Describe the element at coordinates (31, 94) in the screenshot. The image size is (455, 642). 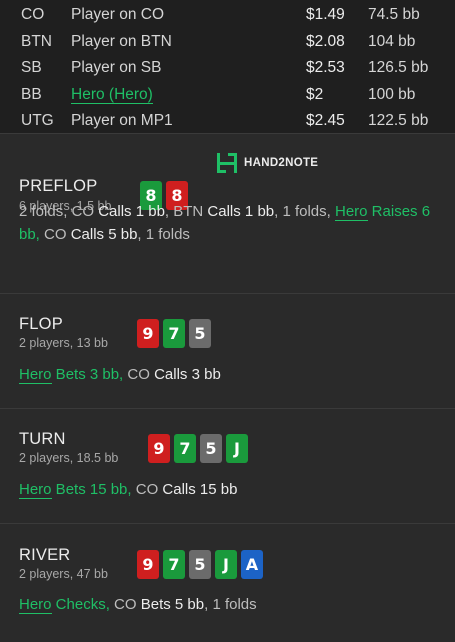
I see `player-position: BB` at that location.